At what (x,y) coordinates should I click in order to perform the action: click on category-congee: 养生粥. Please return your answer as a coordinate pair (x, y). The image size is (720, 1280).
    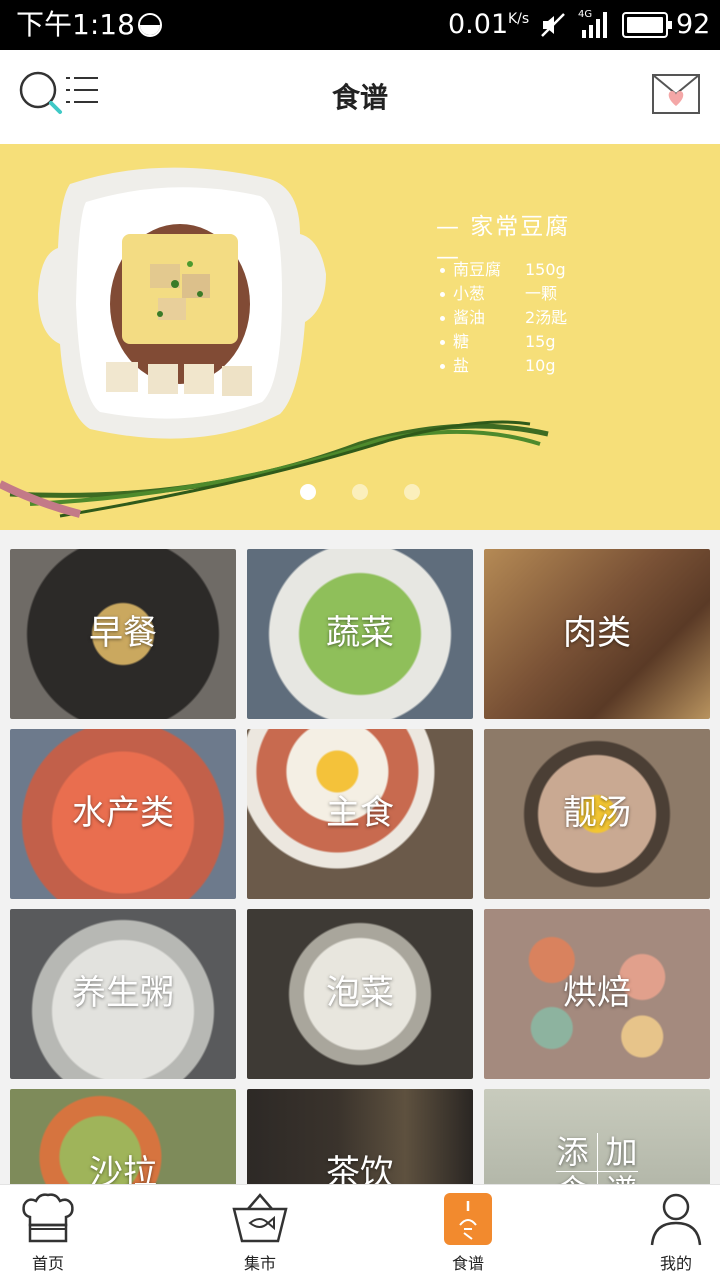
    Looking at the image, I should click on (123, 994).